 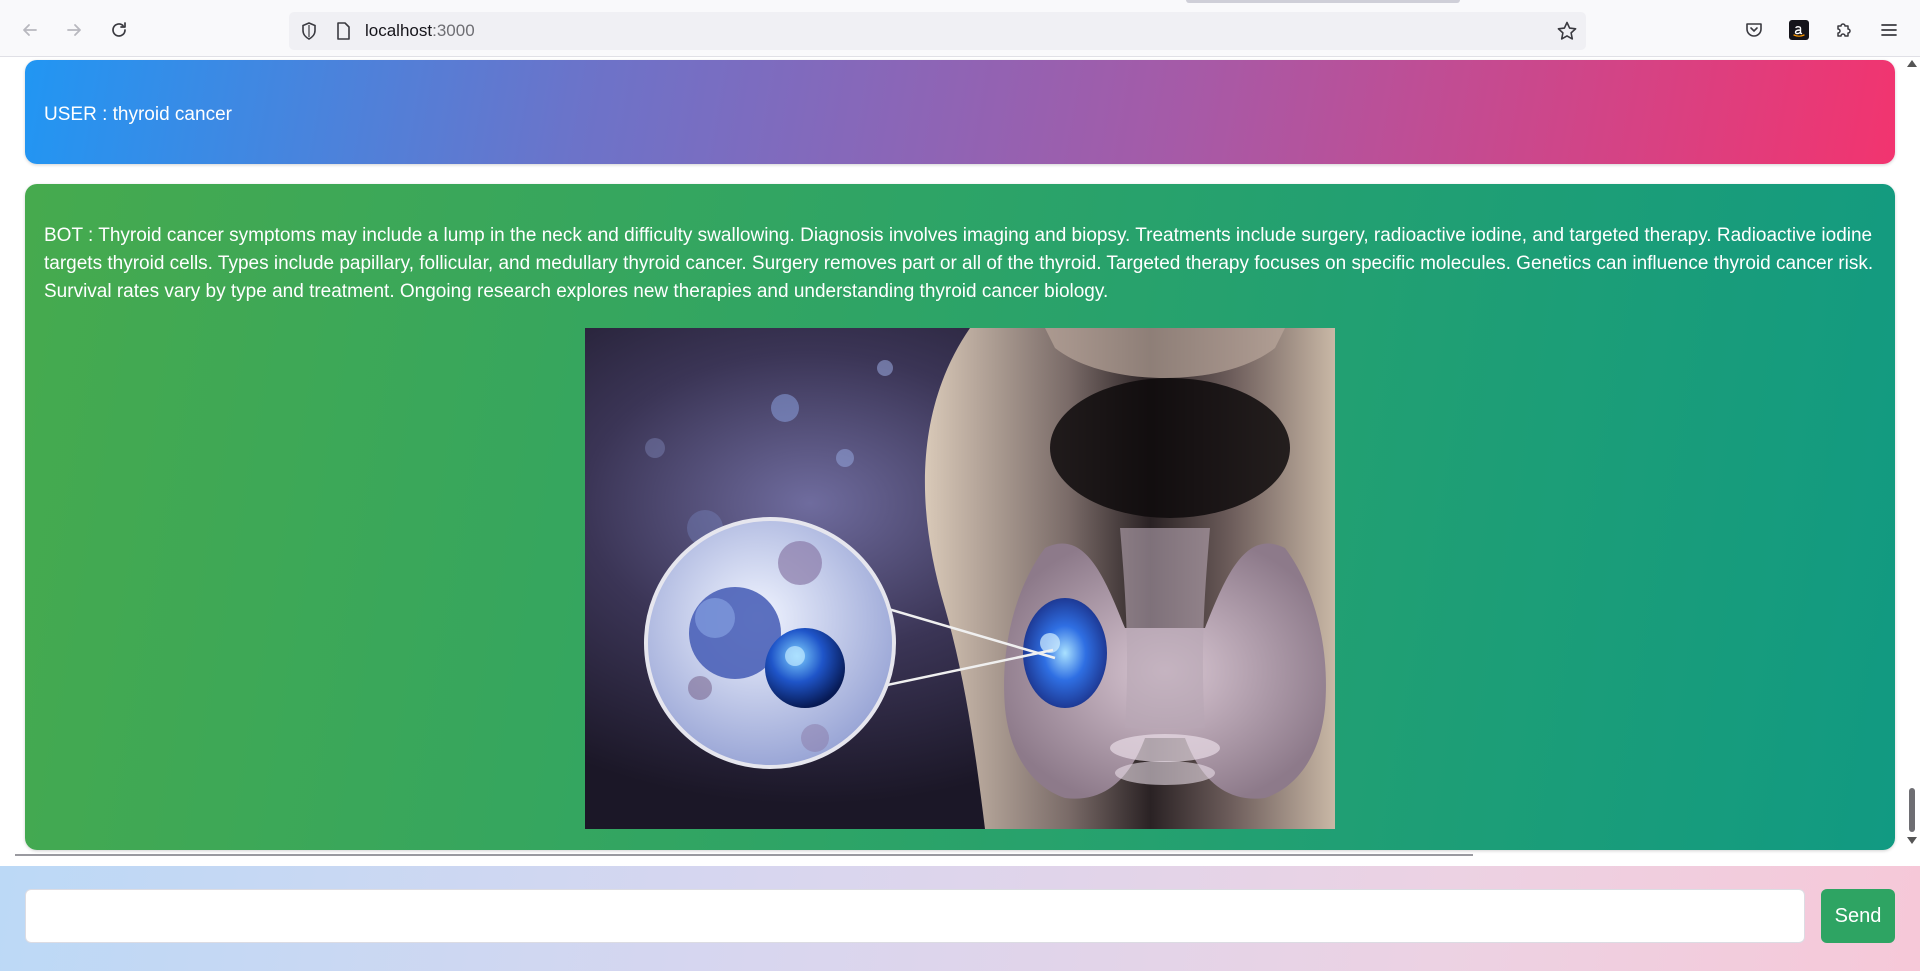 What do you see at coordinates (937, 31) in the screenshot?
I see `url-bar: localhost:3000` at bounding box center [937, 31].